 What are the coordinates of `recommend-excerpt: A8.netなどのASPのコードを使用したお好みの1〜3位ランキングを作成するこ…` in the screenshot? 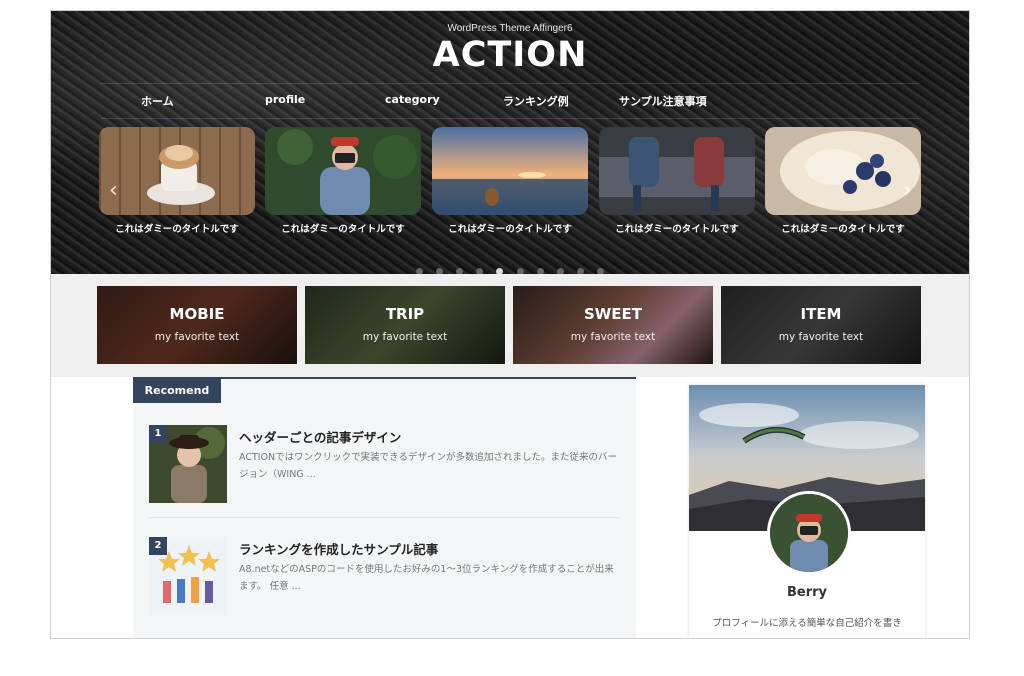 It's located at (426, 578).